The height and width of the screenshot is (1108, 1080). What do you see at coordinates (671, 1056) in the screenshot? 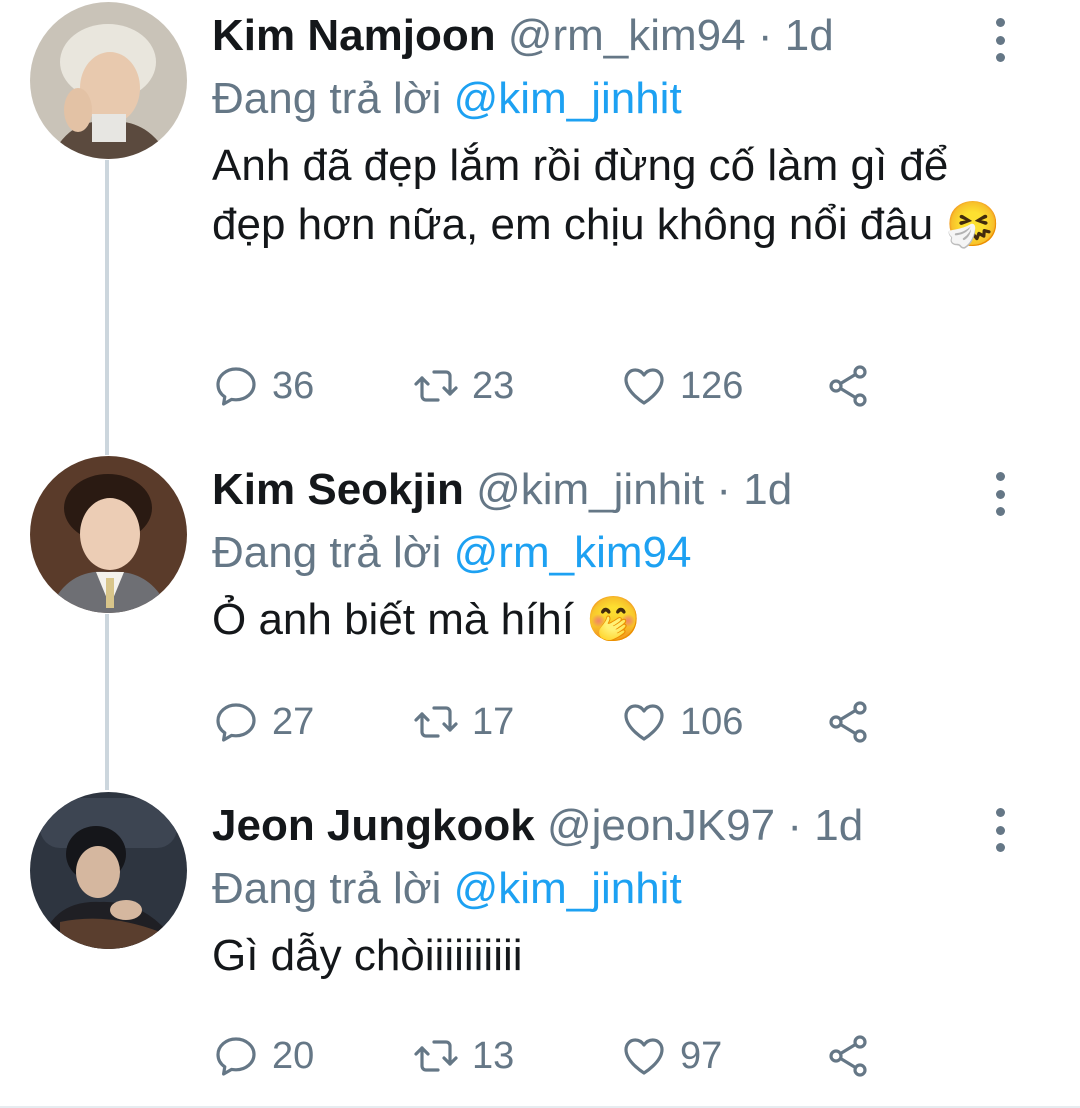
I see `like-button: 97` at bounding box center [671, 1056].